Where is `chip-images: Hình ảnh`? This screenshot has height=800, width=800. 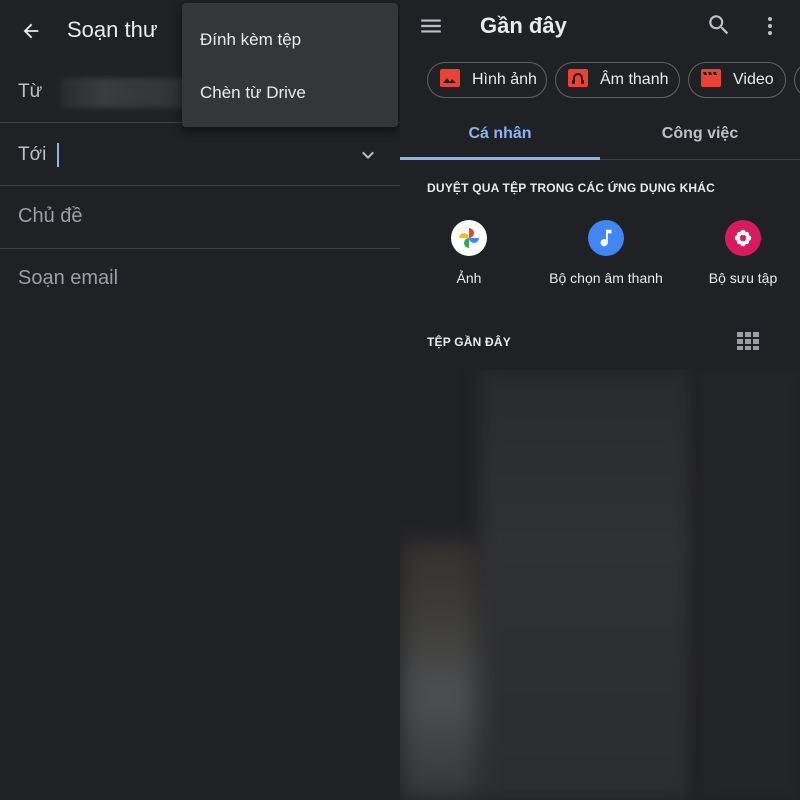 chip-images: Hình ảnh is located at coordinates (487, 80).